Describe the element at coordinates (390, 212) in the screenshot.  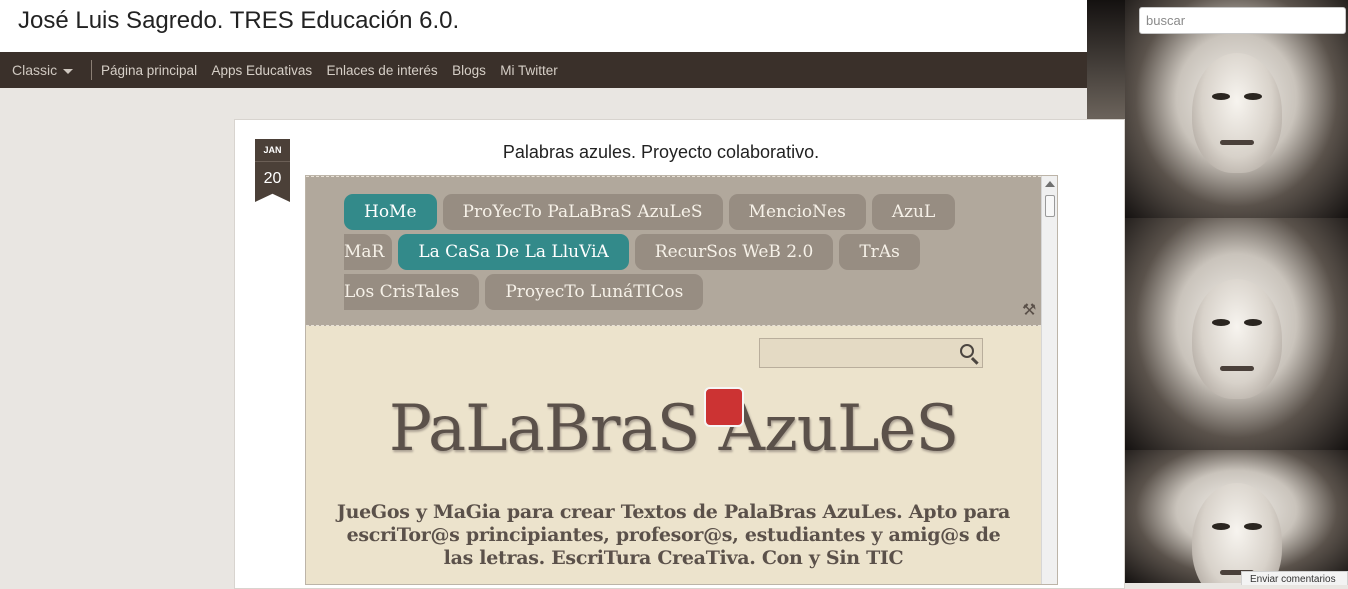
I see `menu-item-home: HoMe` at that location.